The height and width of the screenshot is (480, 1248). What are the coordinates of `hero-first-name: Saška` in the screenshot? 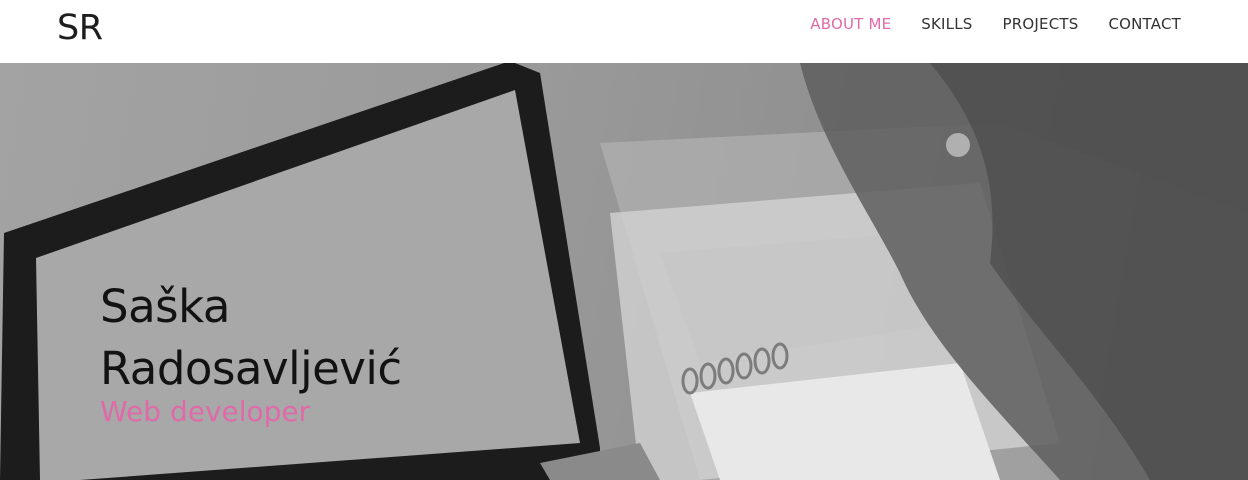 It's located at (165, 306).